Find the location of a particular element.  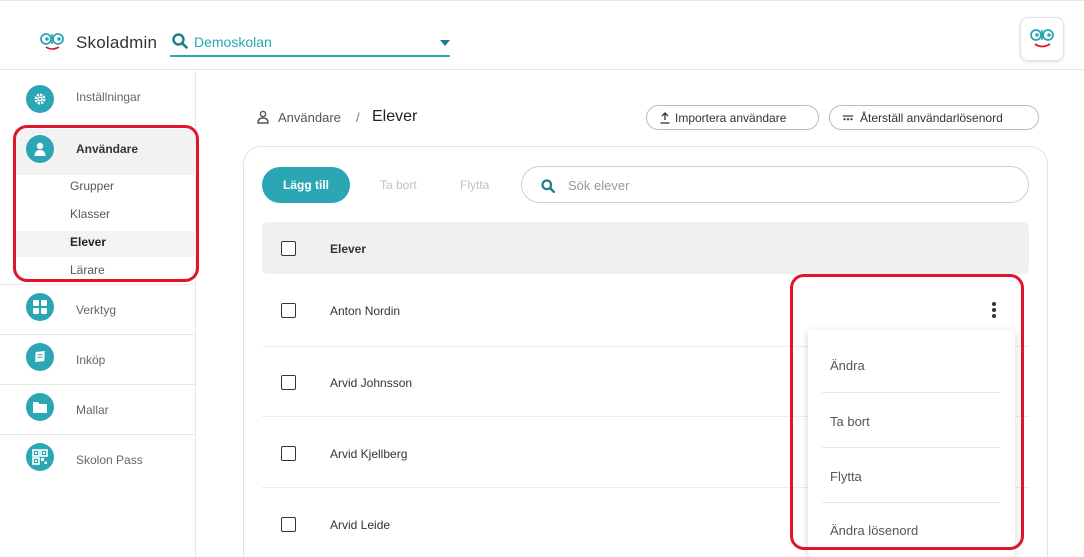

table-row: Arvid Leide is located at coordinates (360, 525).